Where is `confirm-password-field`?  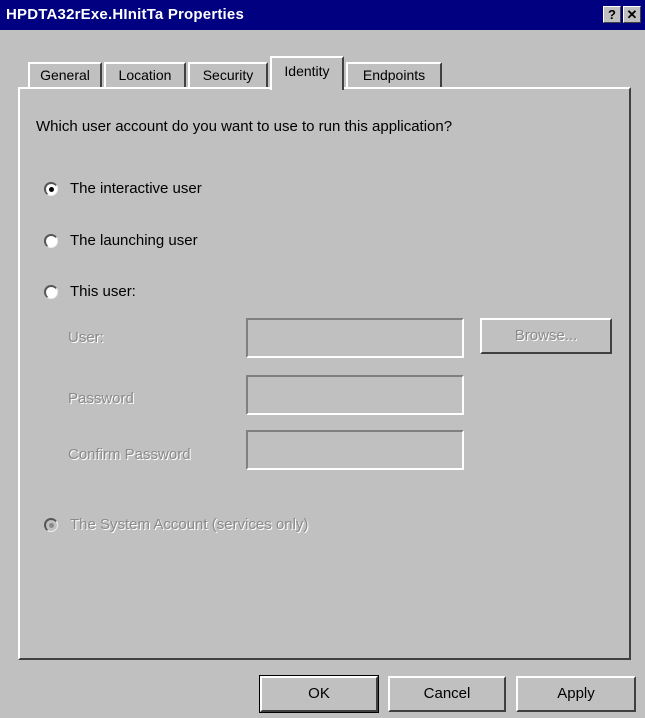
confirm-password-field is located at coordinates (355, 450).